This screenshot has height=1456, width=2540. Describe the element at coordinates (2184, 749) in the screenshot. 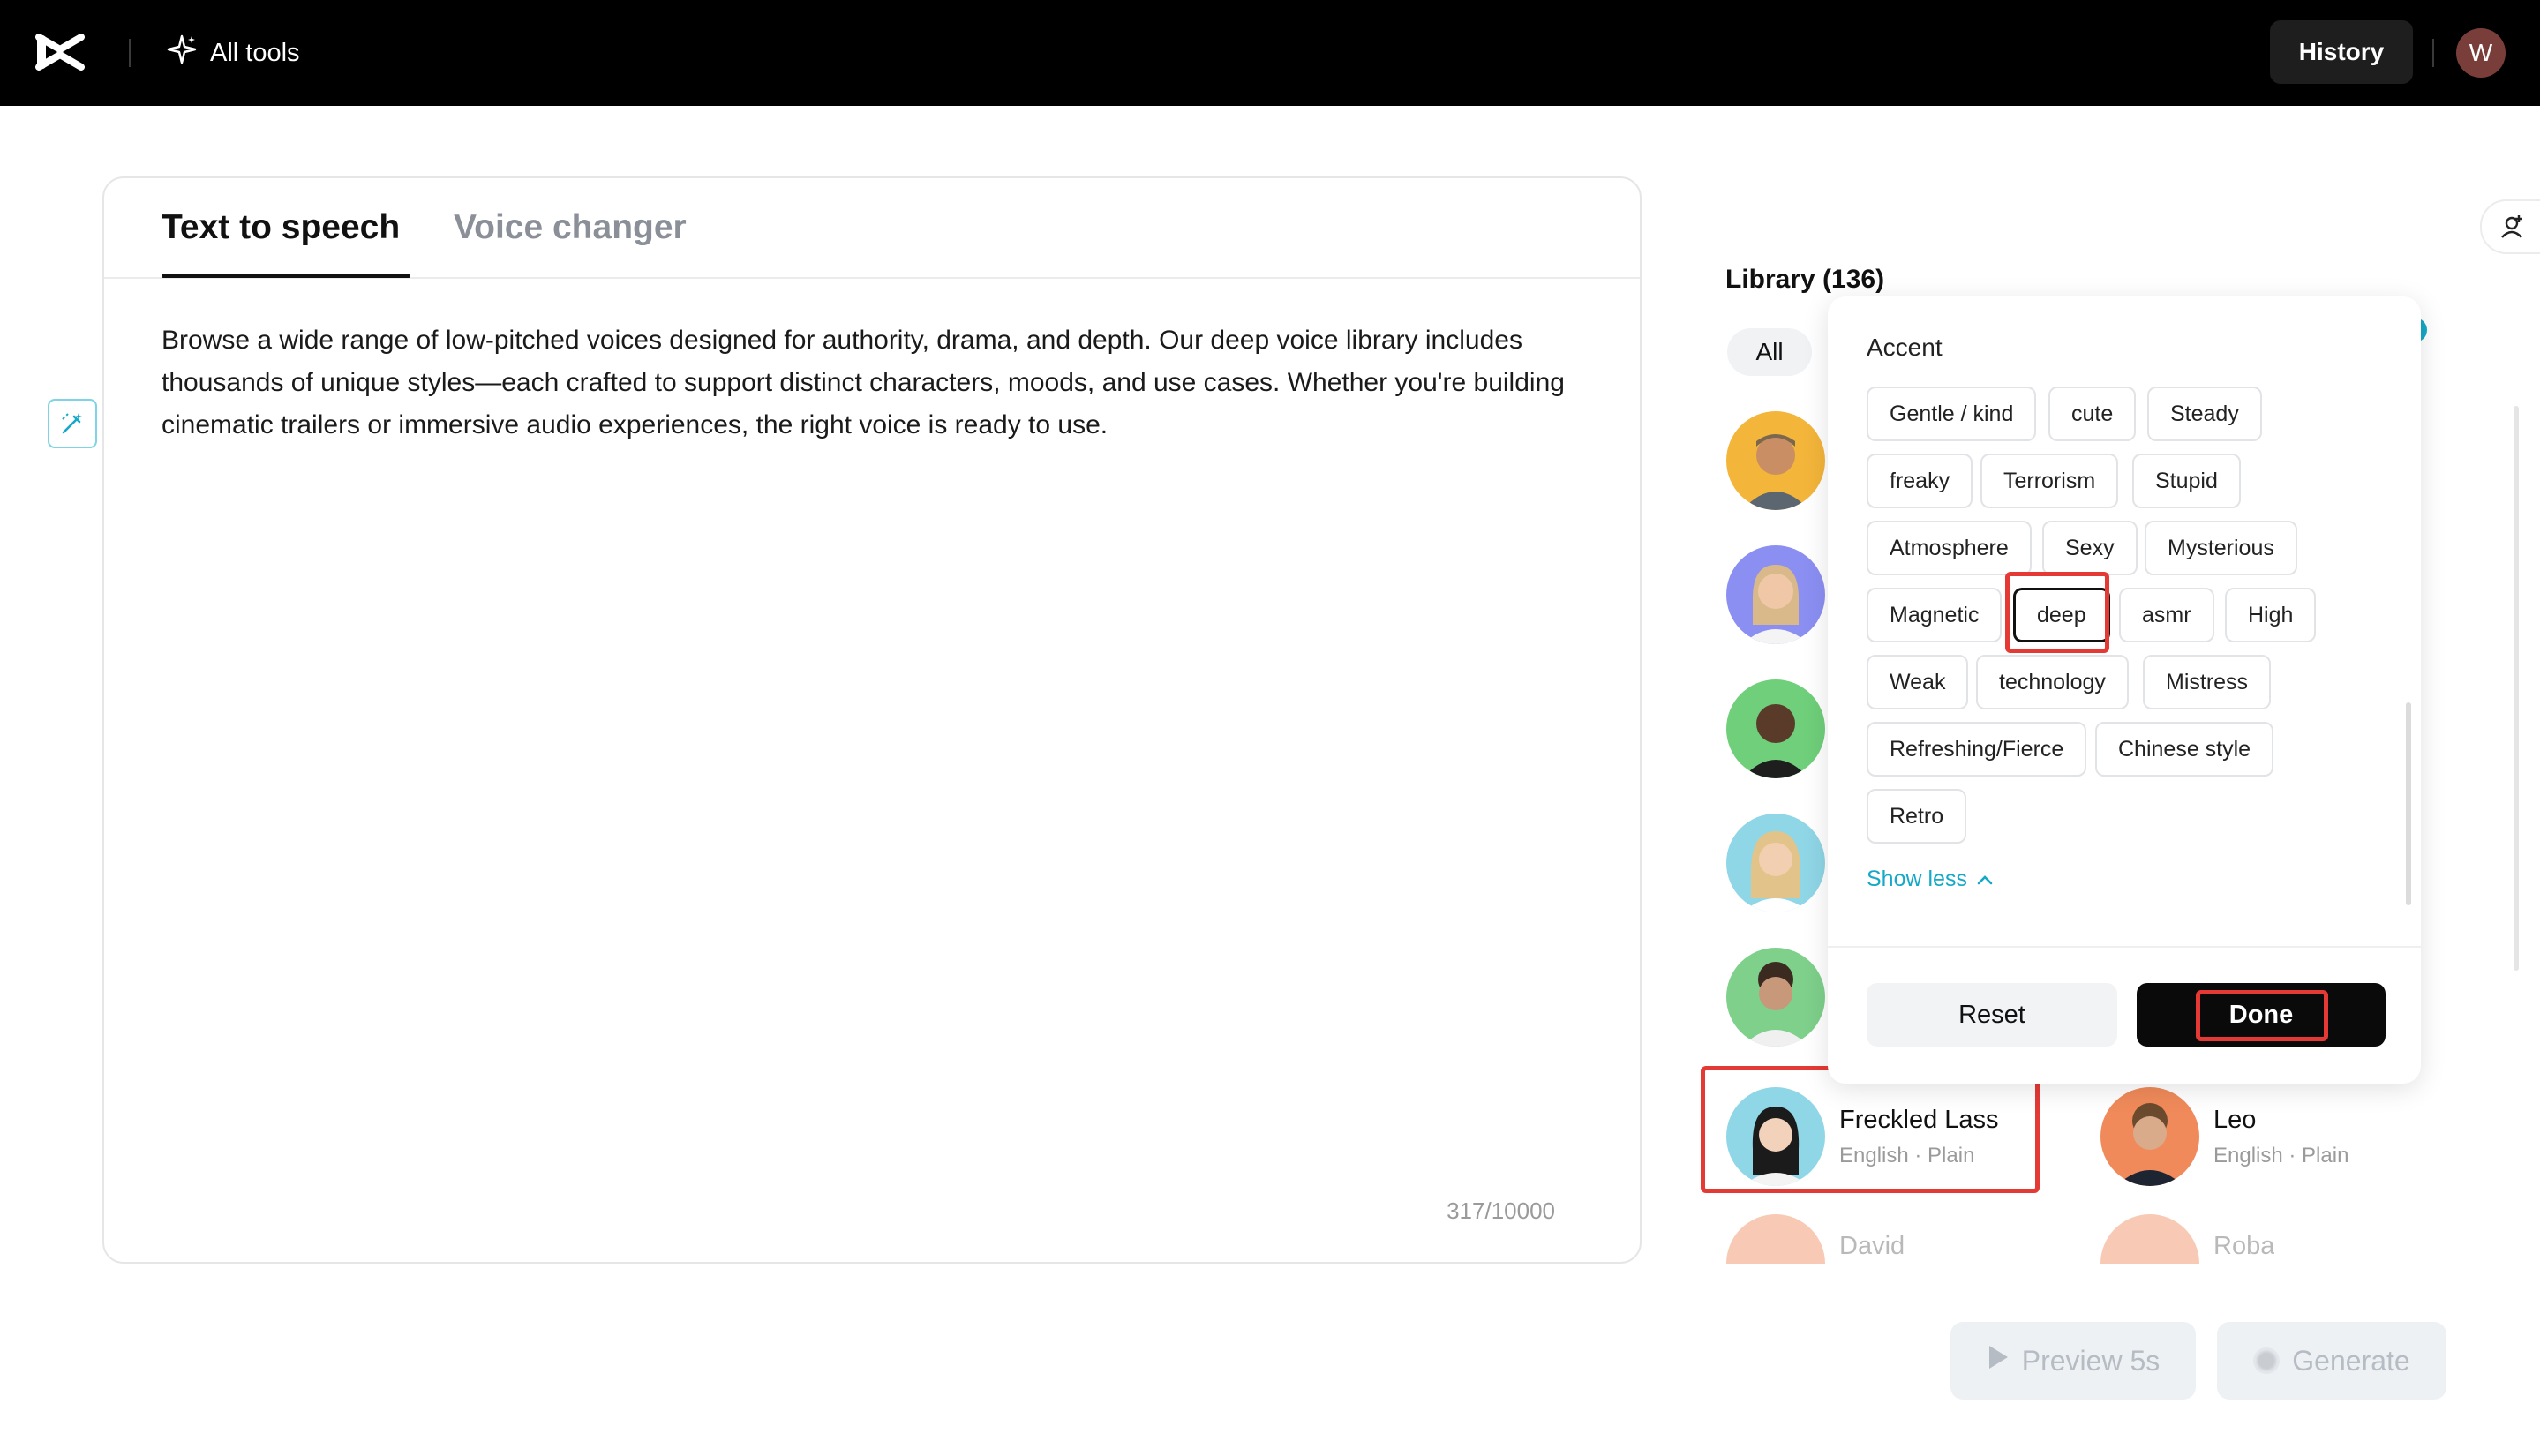

I see `tag-chinese-style: Chinese style` at that location.